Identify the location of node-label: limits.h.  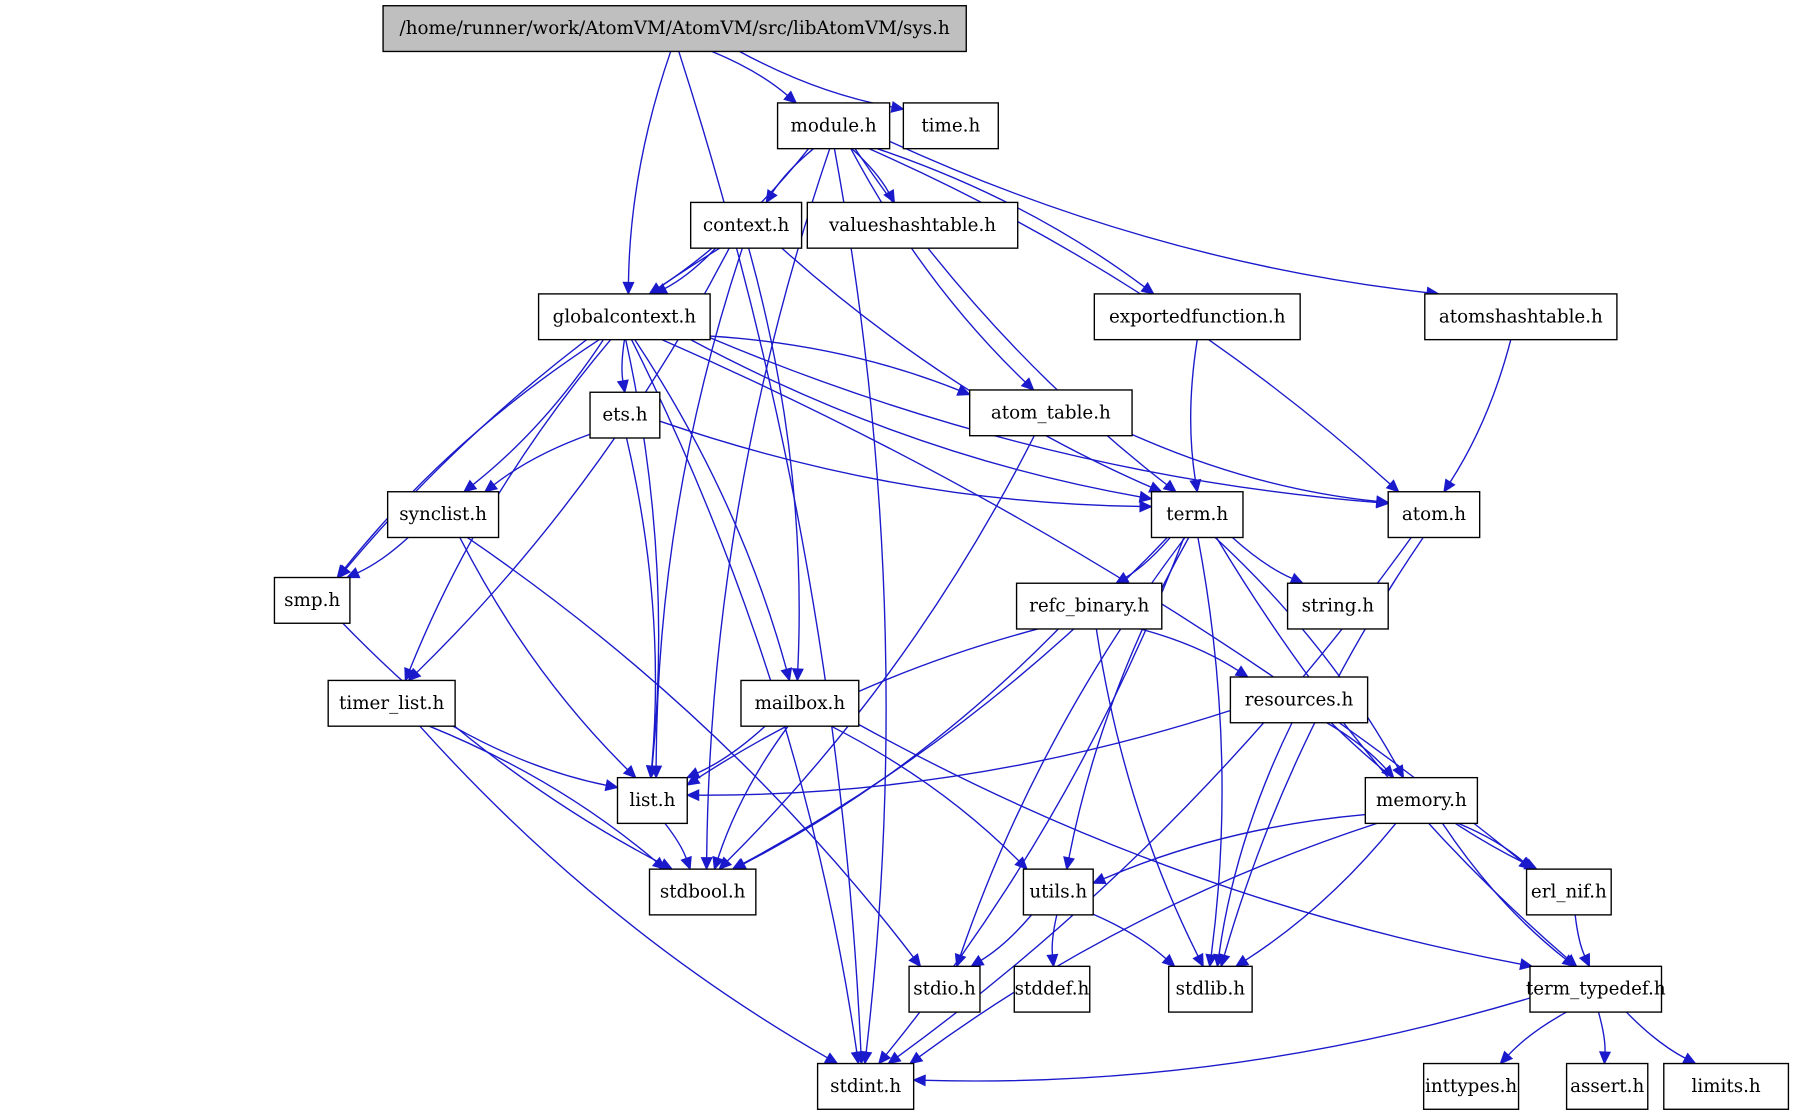
(1726, 1086).